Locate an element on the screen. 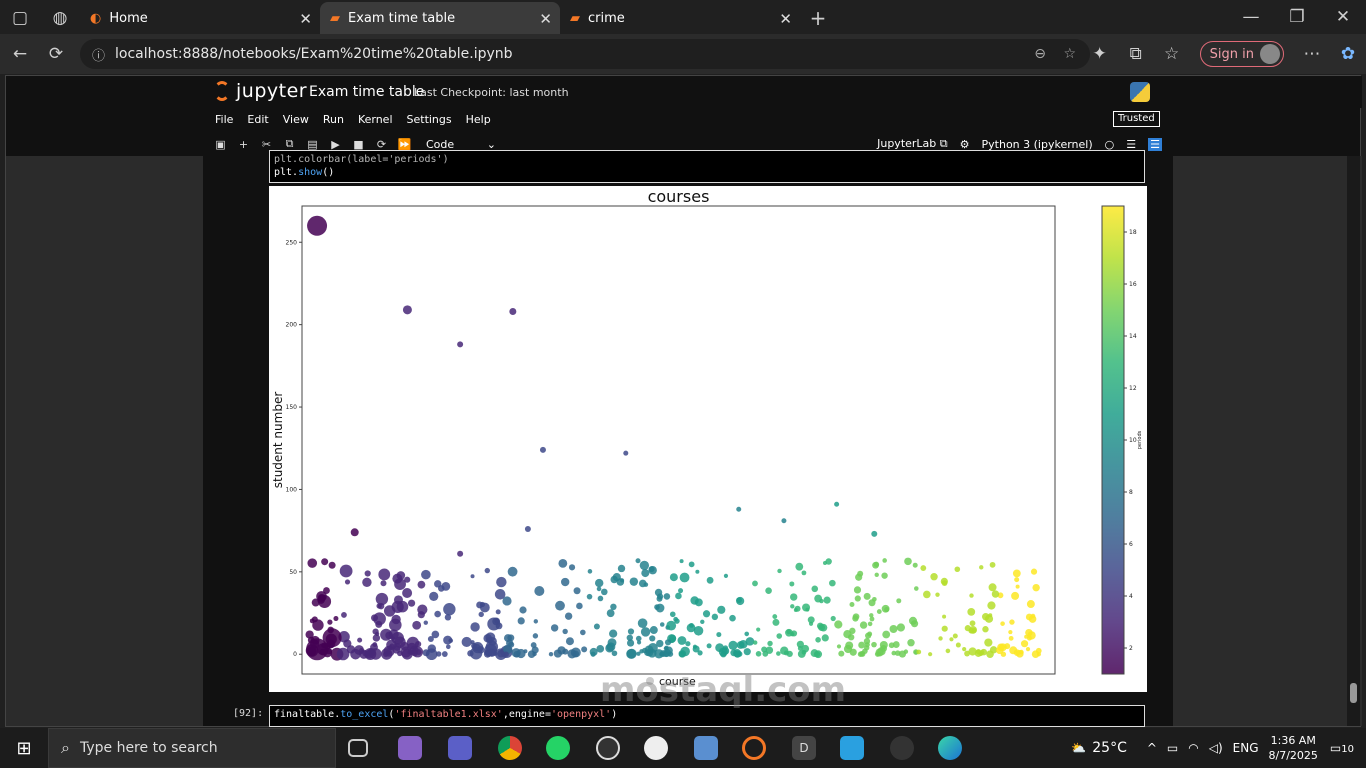 The image size is (1366, 768). menu-icon: ☰ is located at coordinates (1131, 144).